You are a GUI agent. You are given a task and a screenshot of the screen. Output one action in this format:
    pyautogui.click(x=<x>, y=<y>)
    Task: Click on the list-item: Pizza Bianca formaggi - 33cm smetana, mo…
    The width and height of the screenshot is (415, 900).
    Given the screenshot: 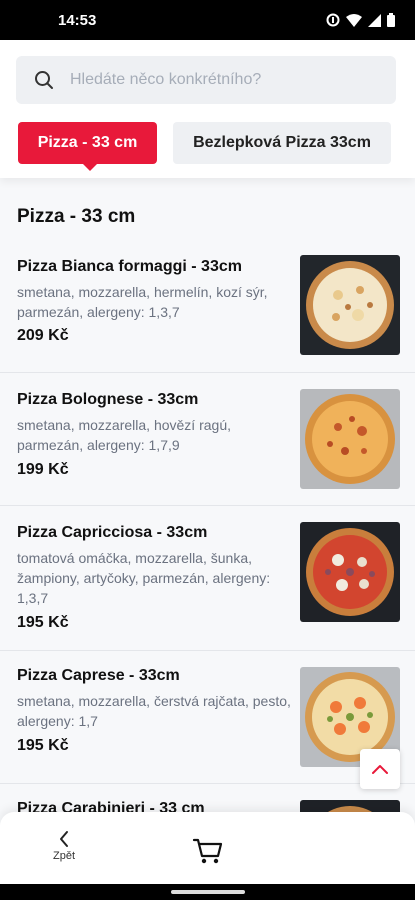 What is the action you would take?
    pyautogui.click(x=207, y=305)
    